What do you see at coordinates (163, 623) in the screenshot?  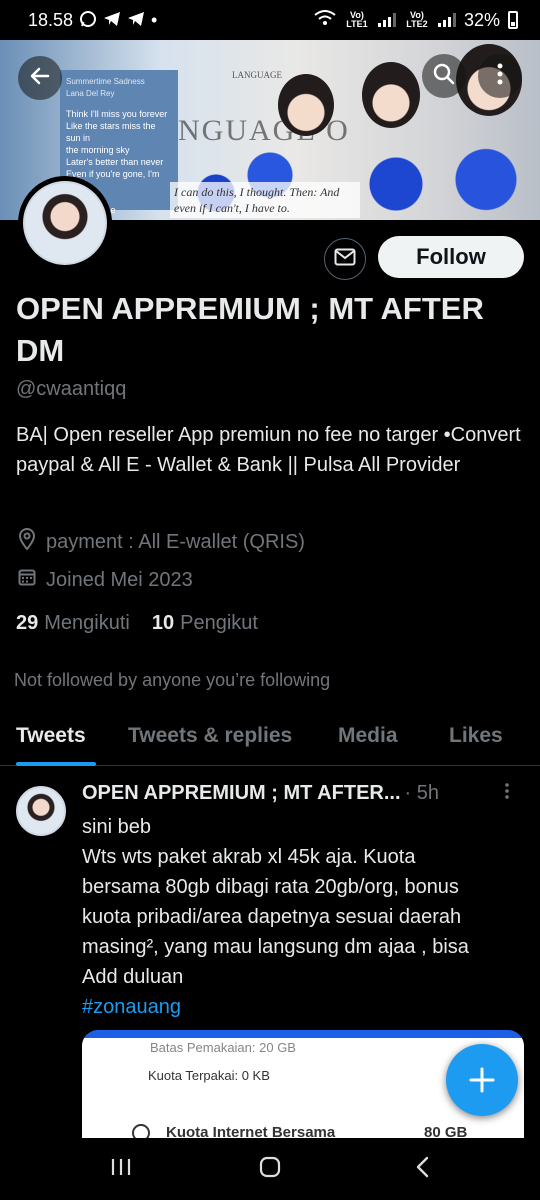 I see `followers-count: 10` at bounding box center [163, 623].